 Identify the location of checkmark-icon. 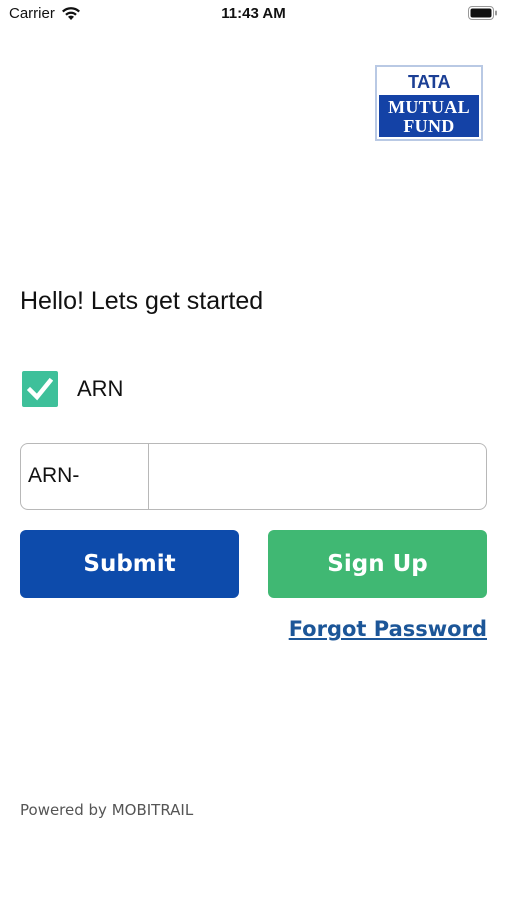
(40, 389).